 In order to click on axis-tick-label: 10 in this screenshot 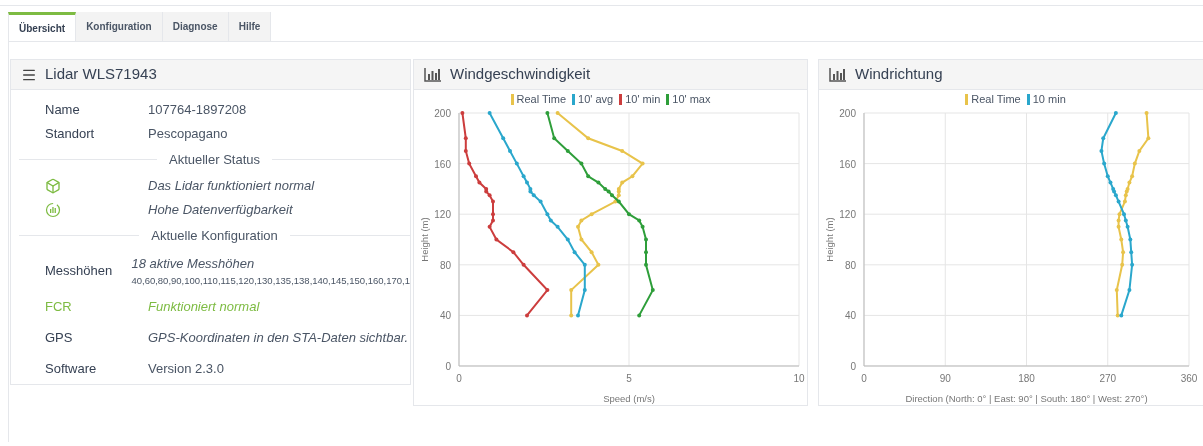, I will do `click(799, 378)`.